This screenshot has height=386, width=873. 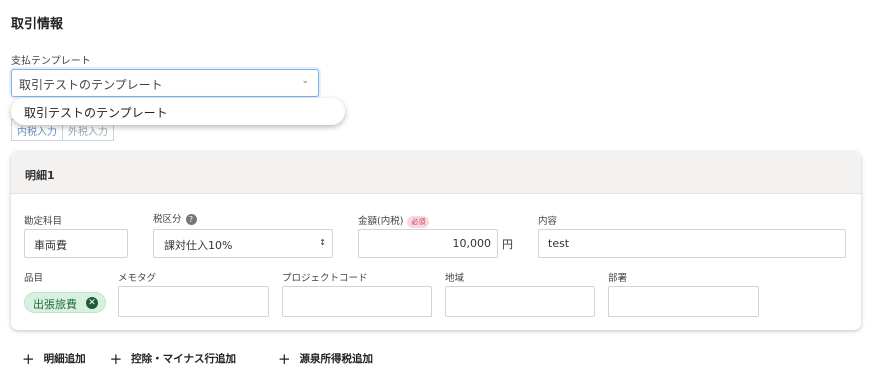 What do you see at coordinates (305, 81) in the screenshot?
I see `chevron-down-icon: ⌄` at bounding box center [305, 81].